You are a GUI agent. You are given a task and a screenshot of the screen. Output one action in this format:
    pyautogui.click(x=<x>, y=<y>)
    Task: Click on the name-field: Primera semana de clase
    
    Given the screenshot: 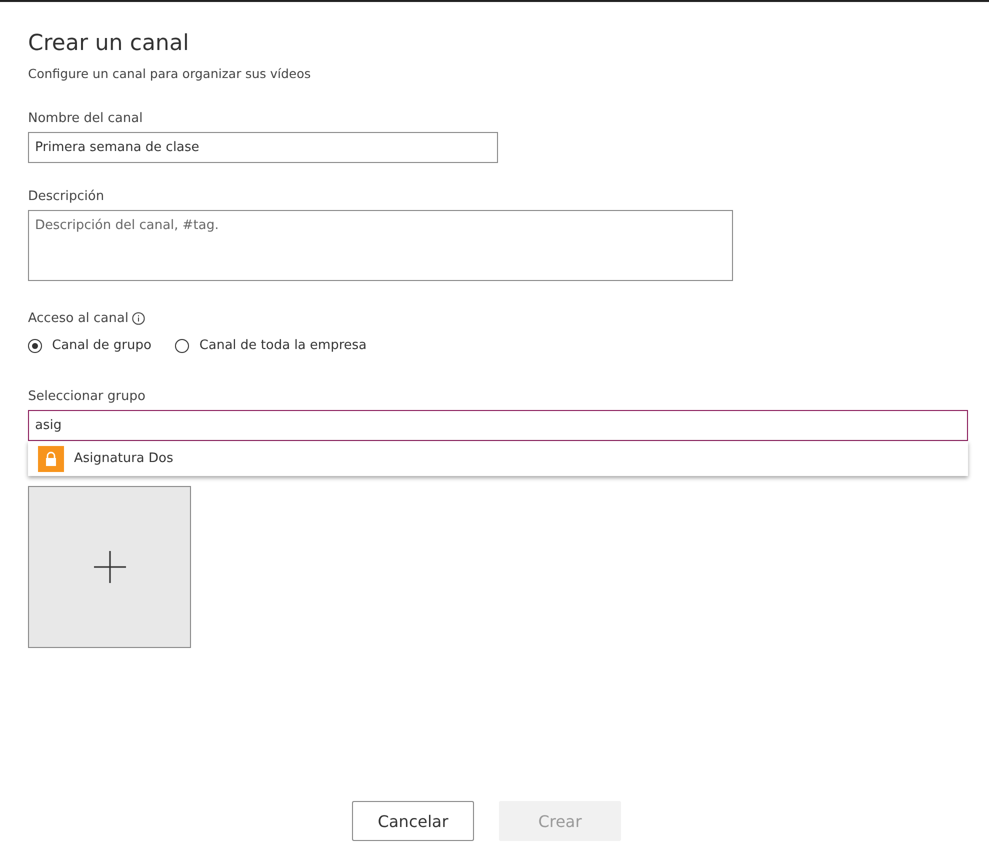 What is the action you would take?
    pyautogui.click(x=263, y=147)
    